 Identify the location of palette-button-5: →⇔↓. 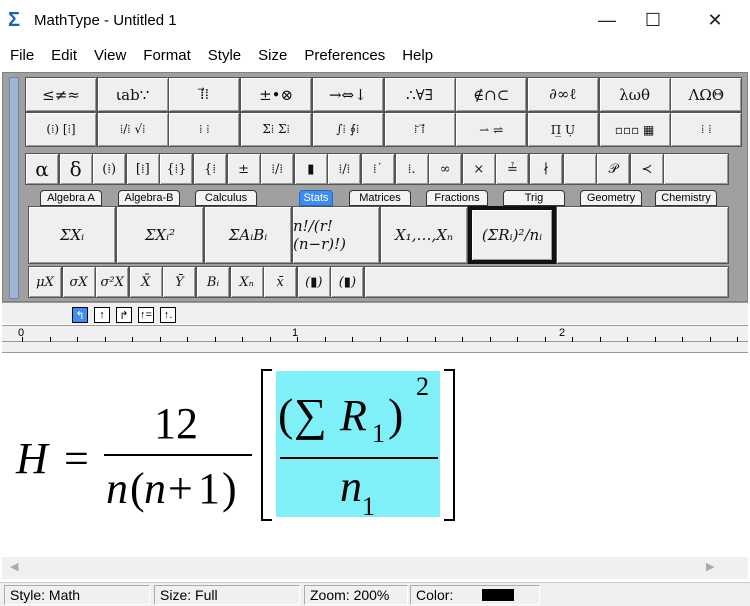
(347, 94).